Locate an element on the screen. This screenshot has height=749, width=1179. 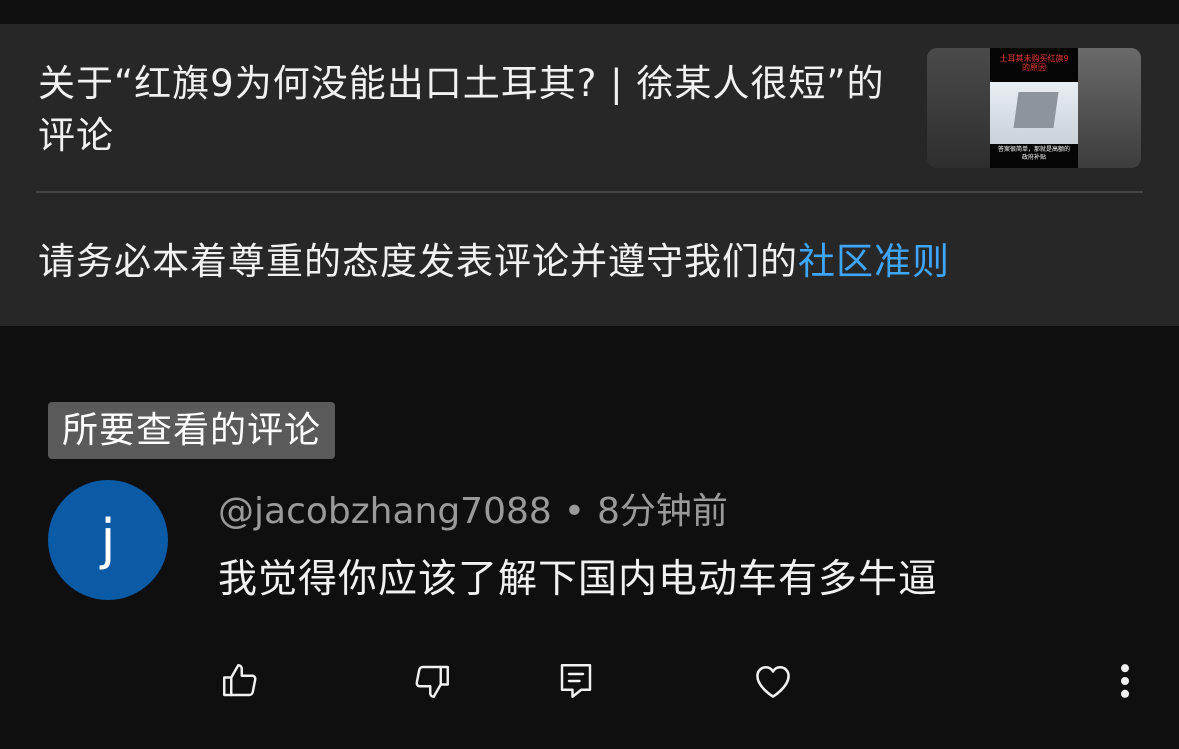
thumbnail-background-right is located at coordinates (1109, 108).